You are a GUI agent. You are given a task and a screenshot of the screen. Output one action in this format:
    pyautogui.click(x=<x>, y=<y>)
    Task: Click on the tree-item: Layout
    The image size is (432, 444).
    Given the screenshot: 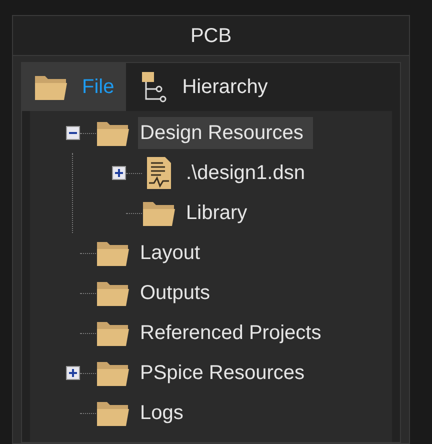 What is the action you would take?
    pyautogui.click(x=170, y=253)
    